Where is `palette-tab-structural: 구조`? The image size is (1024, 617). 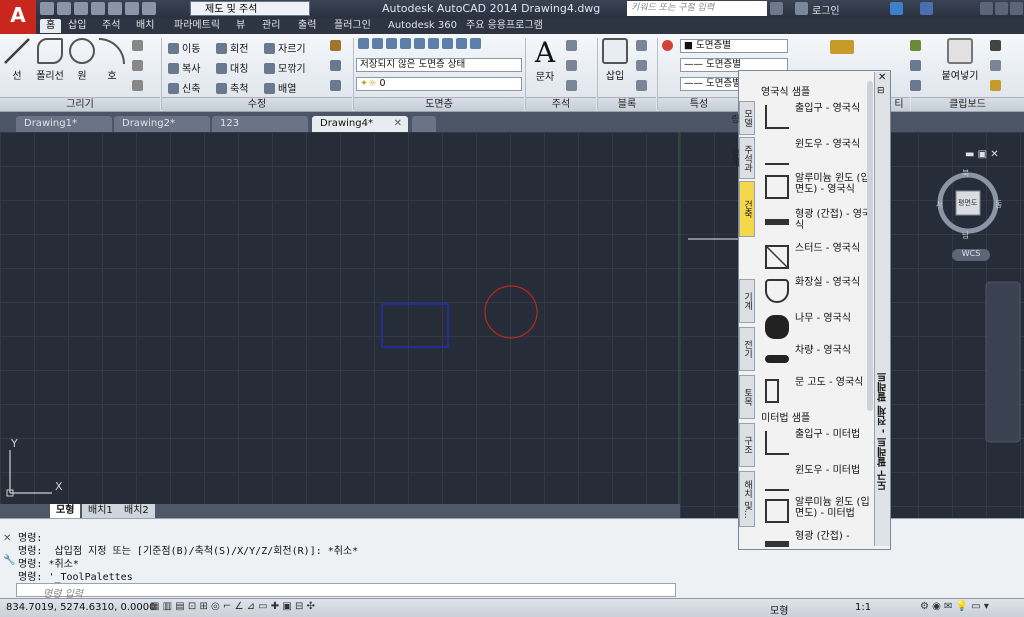
palette-tab-structural: 구조 is located at coordinates (747, 445).